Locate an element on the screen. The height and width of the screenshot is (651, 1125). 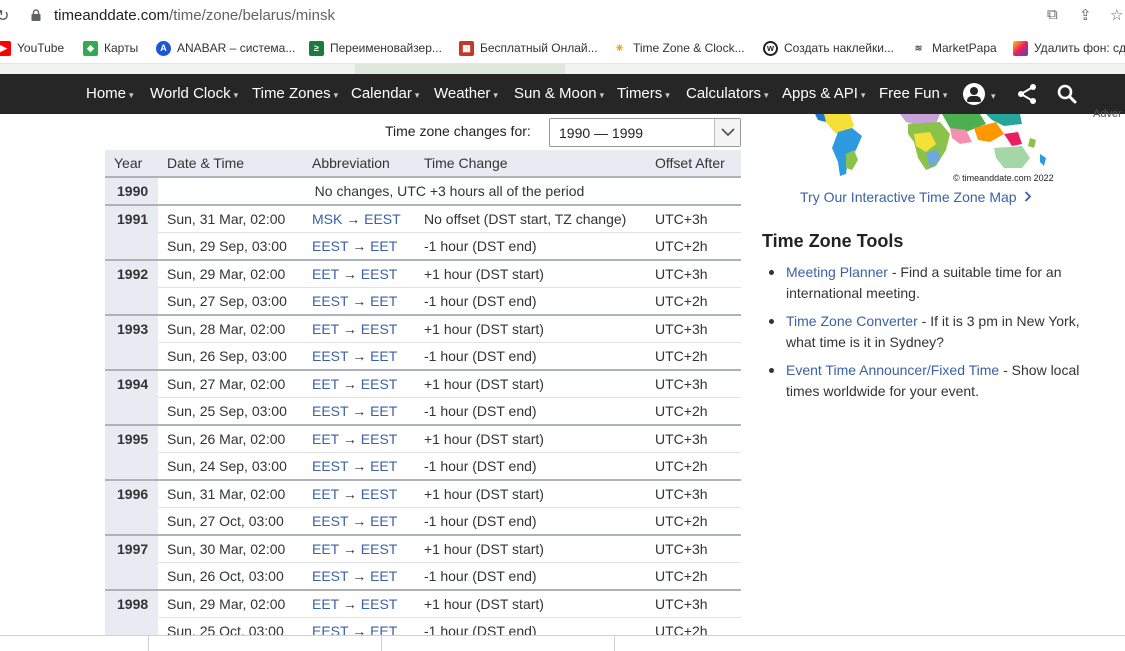
nav-apps-api: Apps & API ▾ is located at coordinates (823, 93).